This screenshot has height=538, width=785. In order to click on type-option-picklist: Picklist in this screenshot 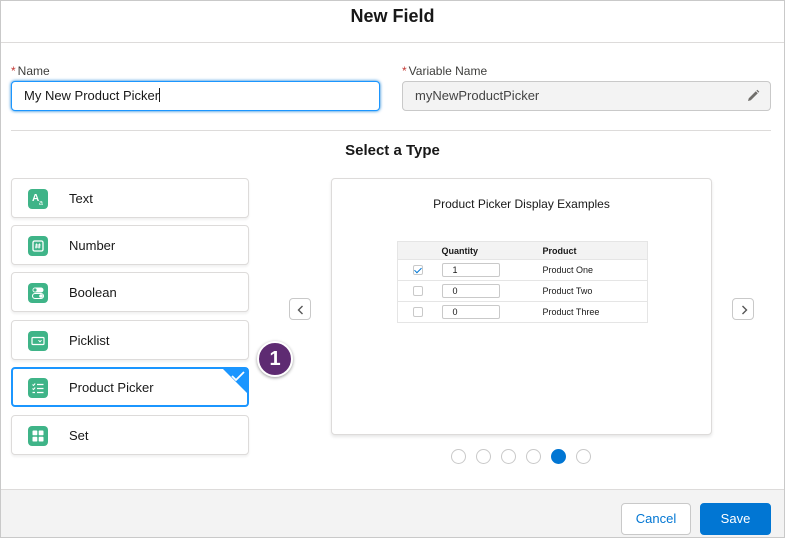, I will do `click(130, 340)`.